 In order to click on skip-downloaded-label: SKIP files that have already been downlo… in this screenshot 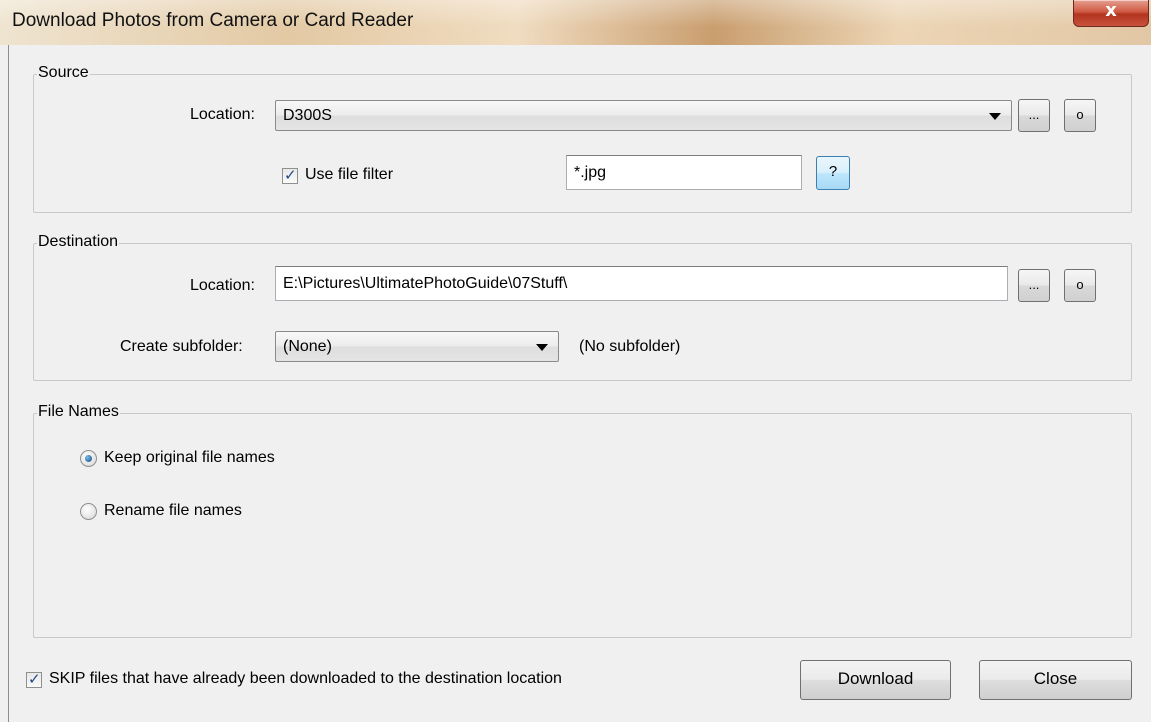, I will do `click(305, 678)`.